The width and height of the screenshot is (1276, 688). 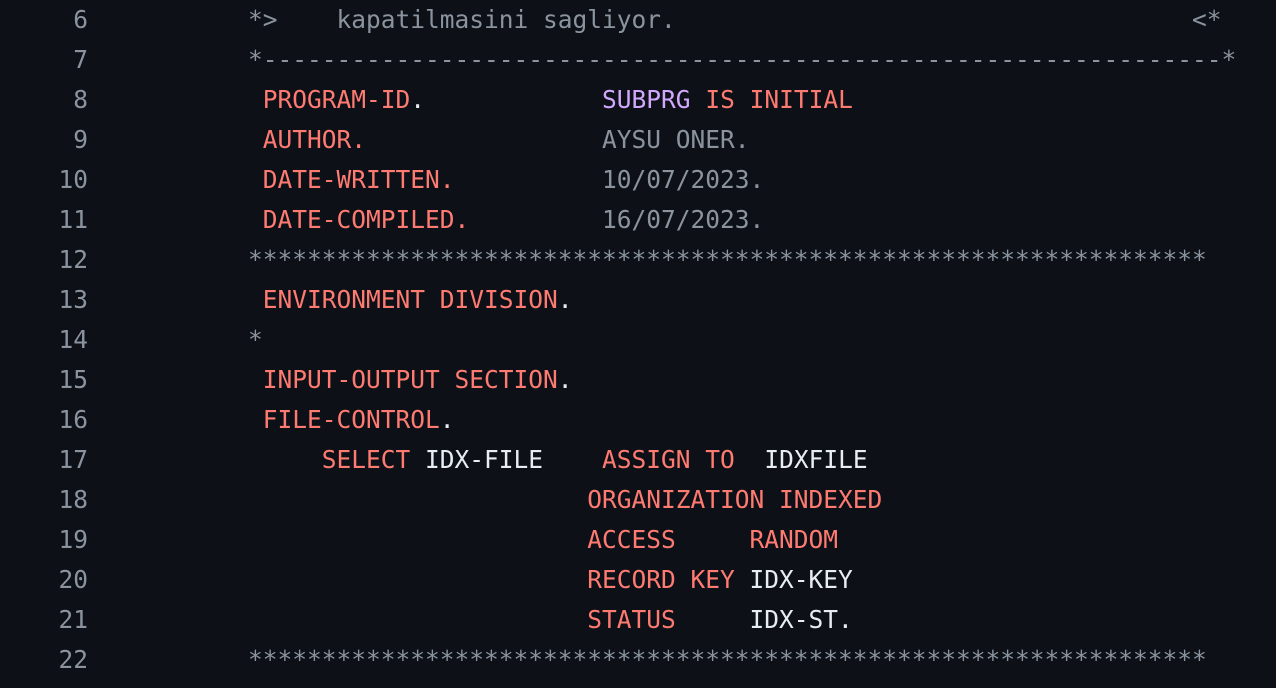 What do you see at coordinates (80, 99) in the screenshot?
I see `line-number: 8` at bounding box center [80, 99].